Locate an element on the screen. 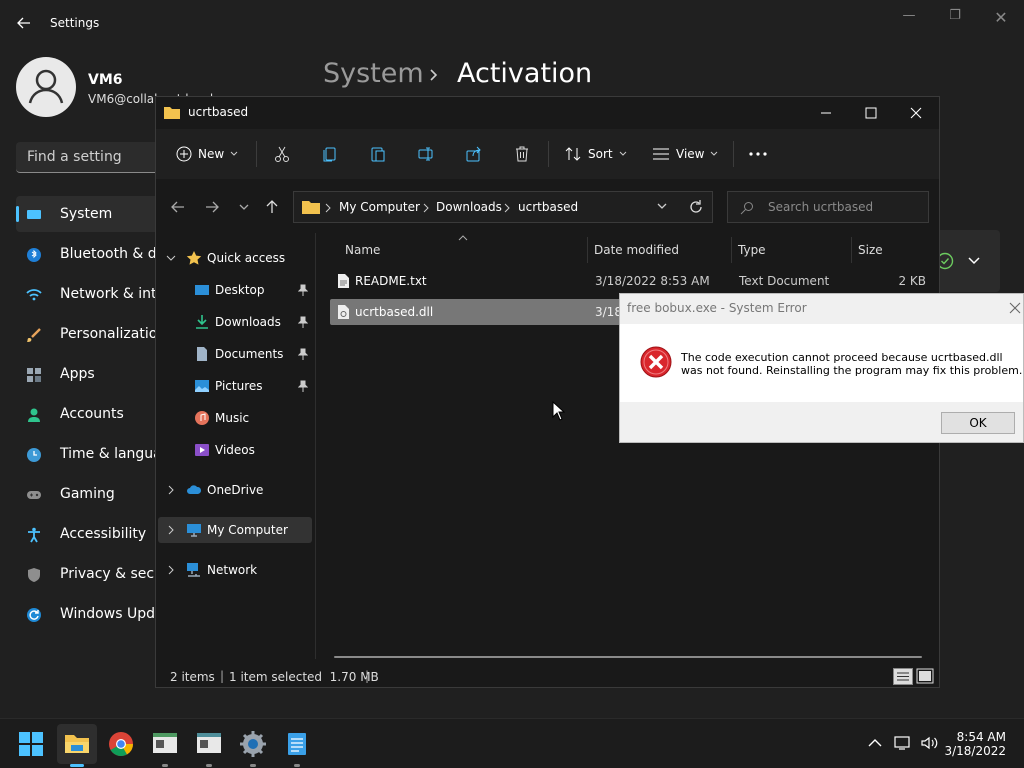 Image resolution: width=1024 pixels, height=768 pixels. tree-my-computer: My Computer is located at coordinates (235, 530).